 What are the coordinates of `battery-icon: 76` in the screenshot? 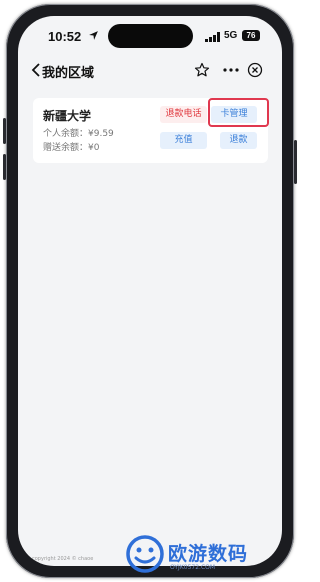 It's located at (251, 35).